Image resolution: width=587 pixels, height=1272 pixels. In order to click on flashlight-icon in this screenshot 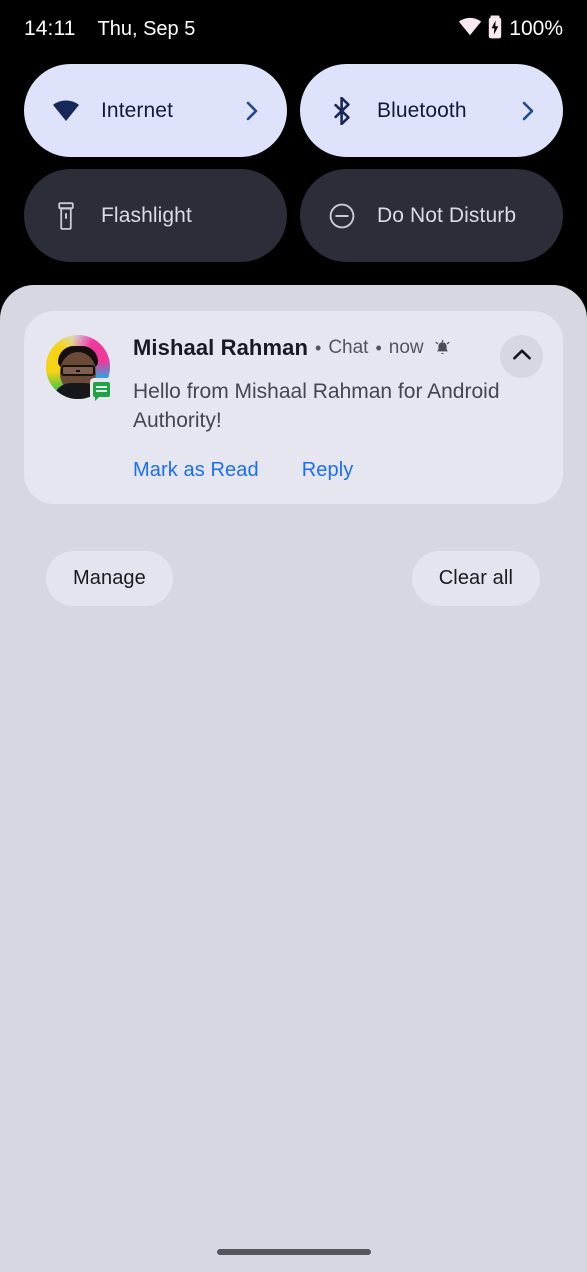, I will do `click(66, 215)`.